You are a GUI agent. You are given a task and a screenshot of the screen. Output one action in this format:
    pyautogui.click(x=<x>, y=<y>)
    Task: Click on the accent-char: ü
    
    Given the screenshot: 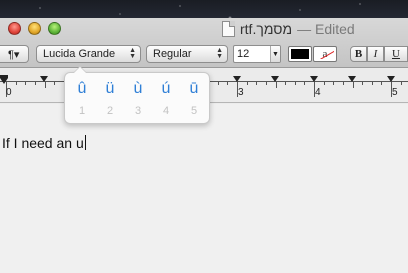 What is the action you would take?
    pyautogui.click(x=110, y=88)
    